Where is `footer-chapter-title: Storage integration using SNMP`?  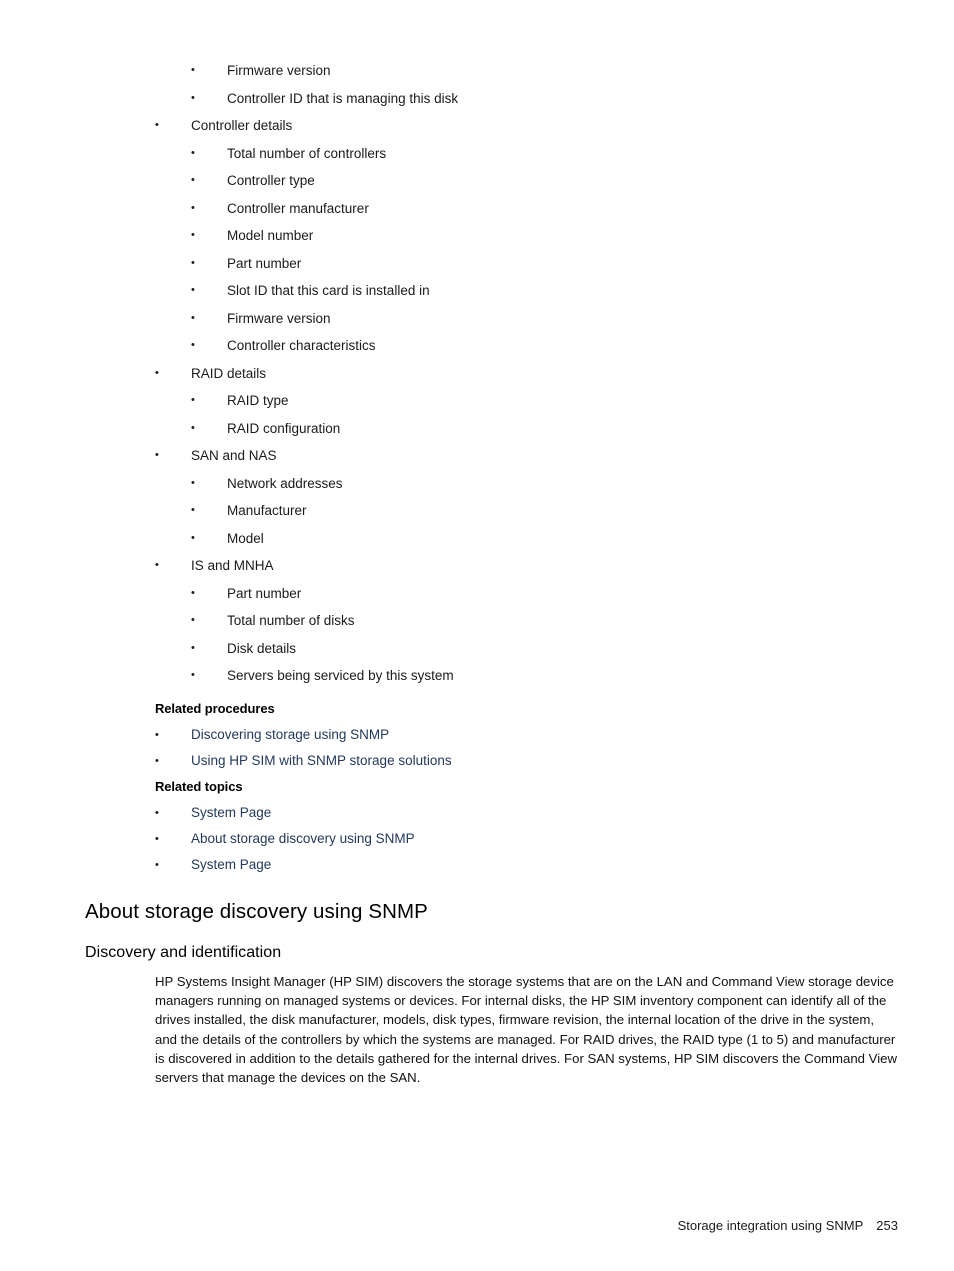
footer-chapter-title: Storage integration using SNMP is located at coordinates (770, 1225).